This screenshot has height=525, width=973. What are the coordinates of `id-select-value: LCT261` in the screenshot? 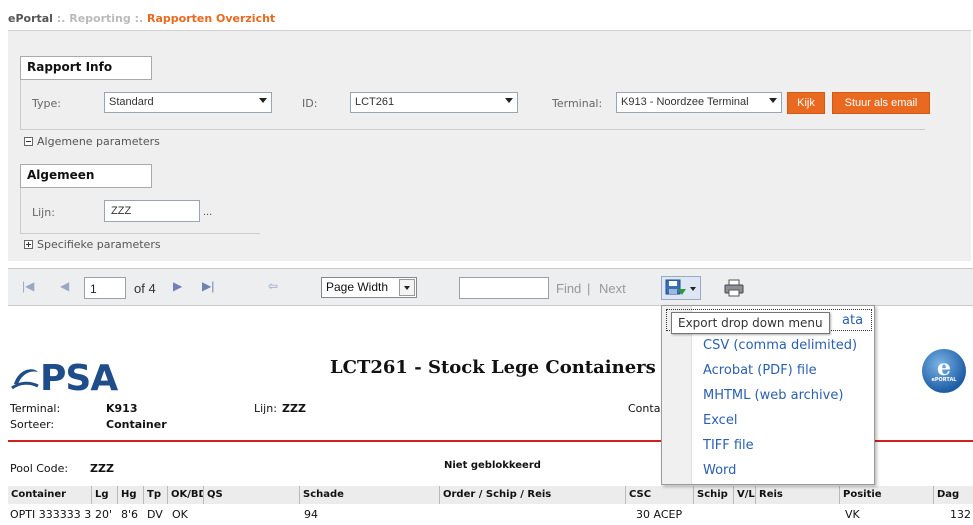 It's located at (375, 102).